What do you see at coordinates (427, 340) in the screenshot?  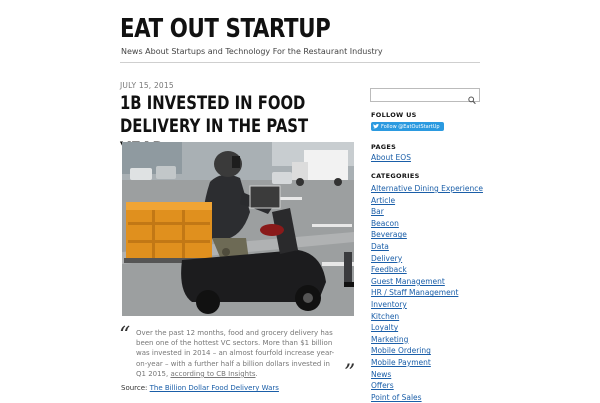 I see `category-item: Marketing` at bounding box center [427, 340].